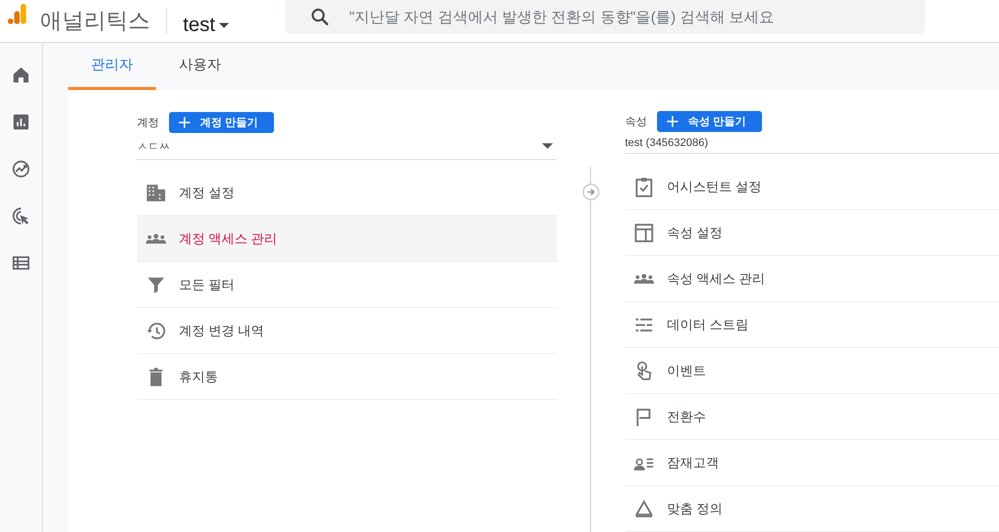 The image size is (999, 532). What do you see at coordinates (21, 169) in the screenshot?
I see `trend-icon` at bounding box center [21, 169].